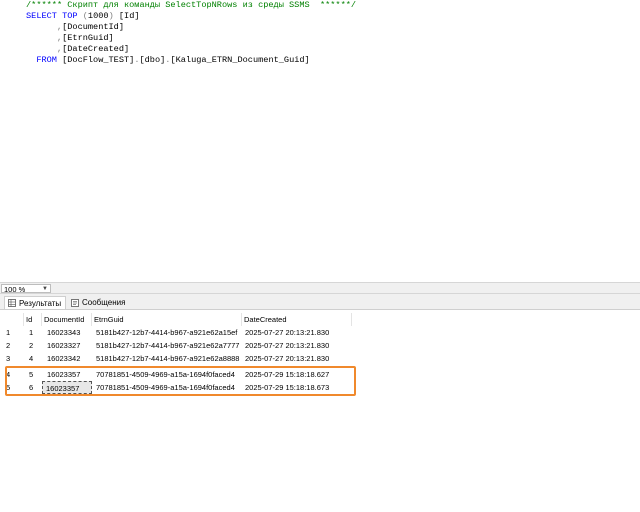  What do you see at coordinates (72, 16) in the screenshot?
I see `code-token: TOP` at bounding box center [72, 16].